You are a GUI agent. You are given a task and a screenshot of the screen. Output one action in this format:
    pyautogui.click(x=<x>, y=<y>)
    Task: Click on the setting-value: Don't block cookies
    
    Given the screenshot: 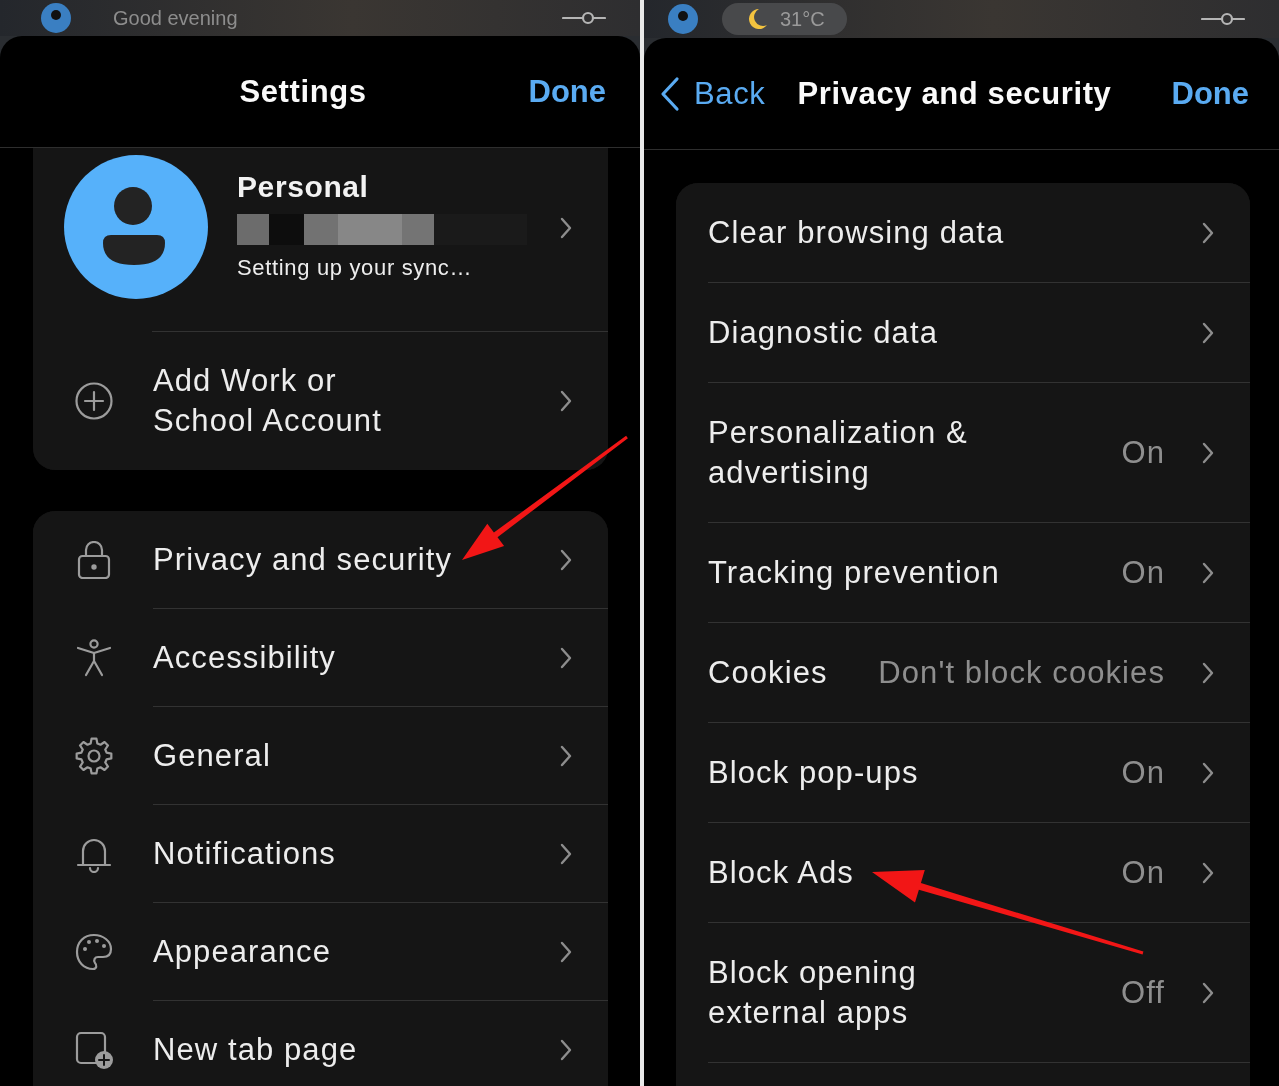 What is the action you would take?
    pyautogui.click(x=1021, y=673)
    